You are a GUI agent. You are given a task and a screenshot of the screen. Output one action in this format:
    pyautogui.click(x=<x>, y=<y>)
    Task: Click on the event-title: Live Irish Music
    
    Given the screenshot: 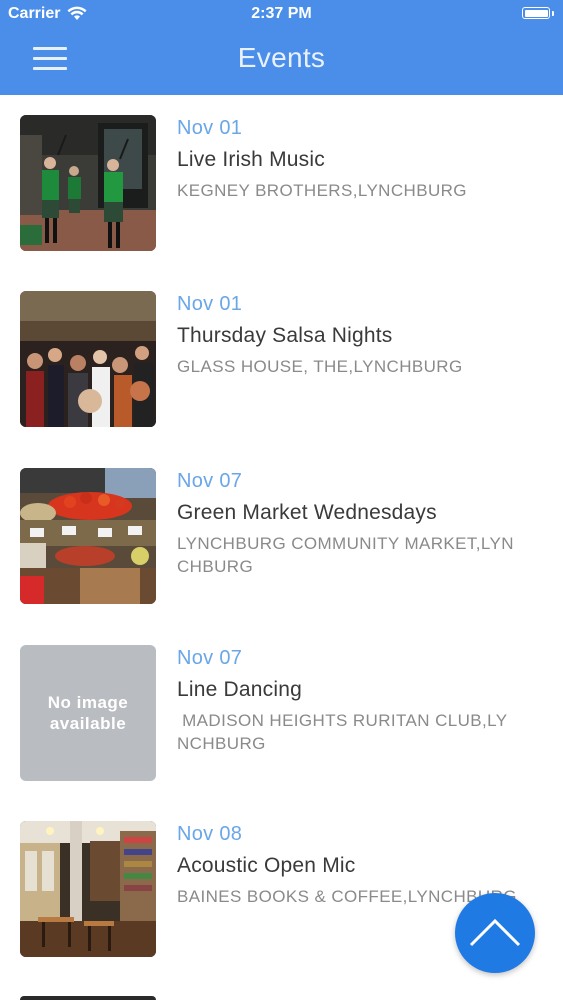 What is the action you would take?
    pyautogui.click(x=251, y=159)
    